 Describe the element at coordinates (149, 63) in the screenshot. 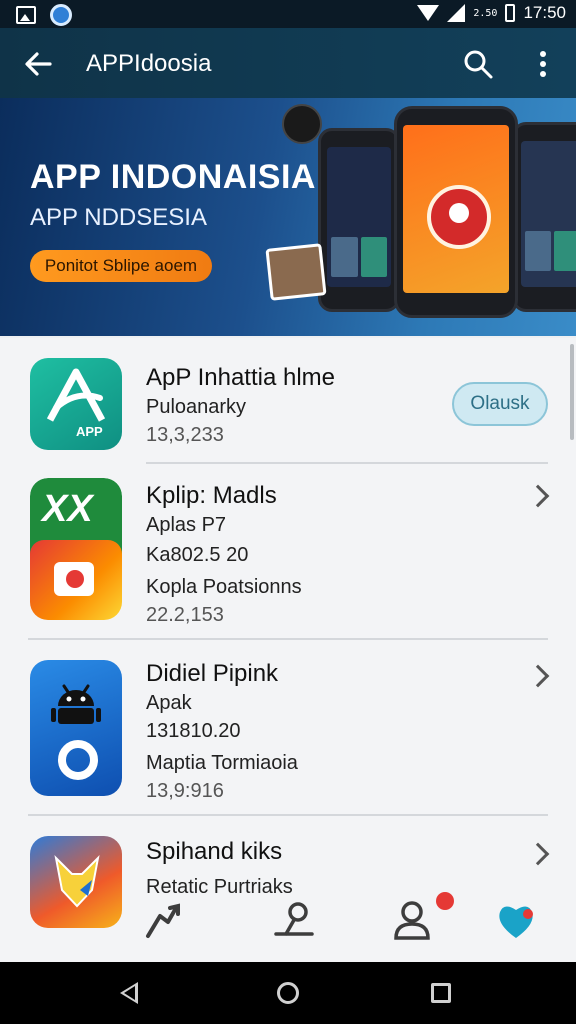

I see `page-title: APPIdoosia` at that location.